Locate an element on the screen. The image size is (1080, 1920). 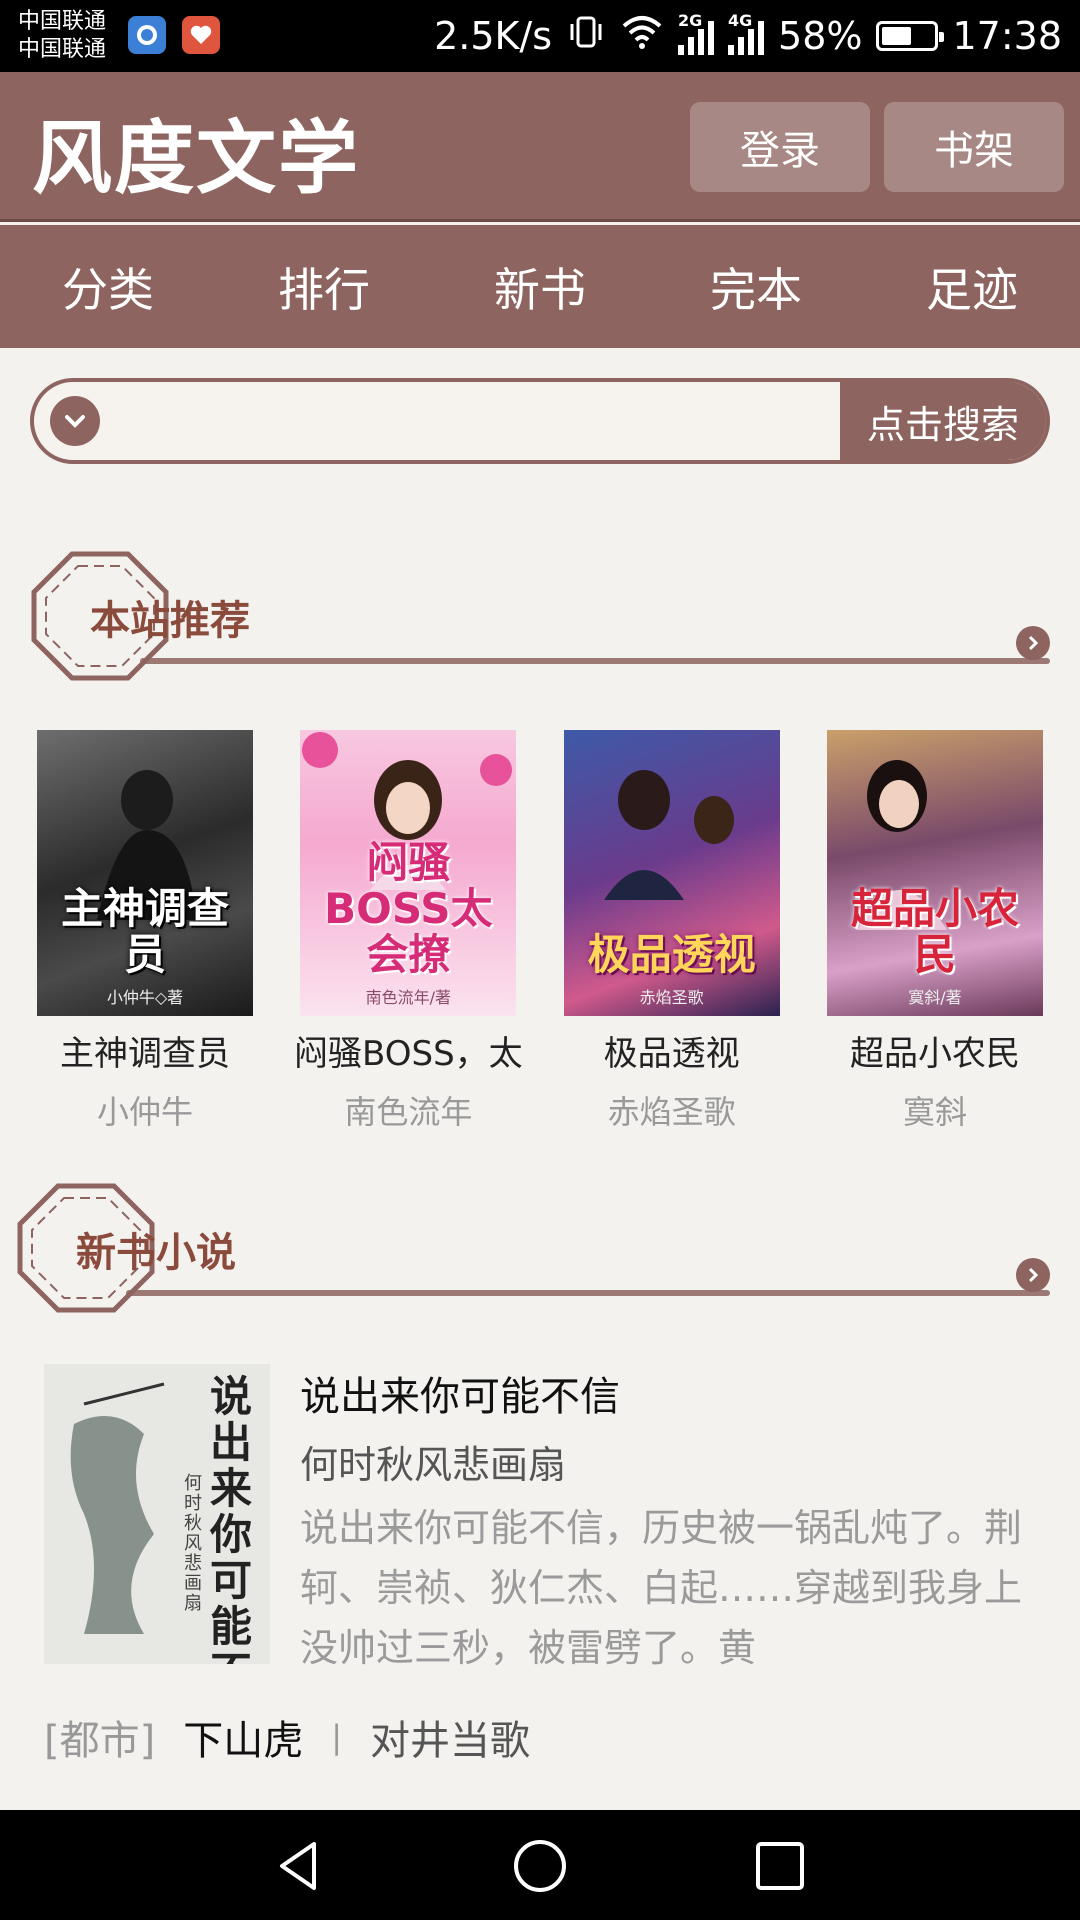
new-books-more-button is located at coordinates (1033, 1275).